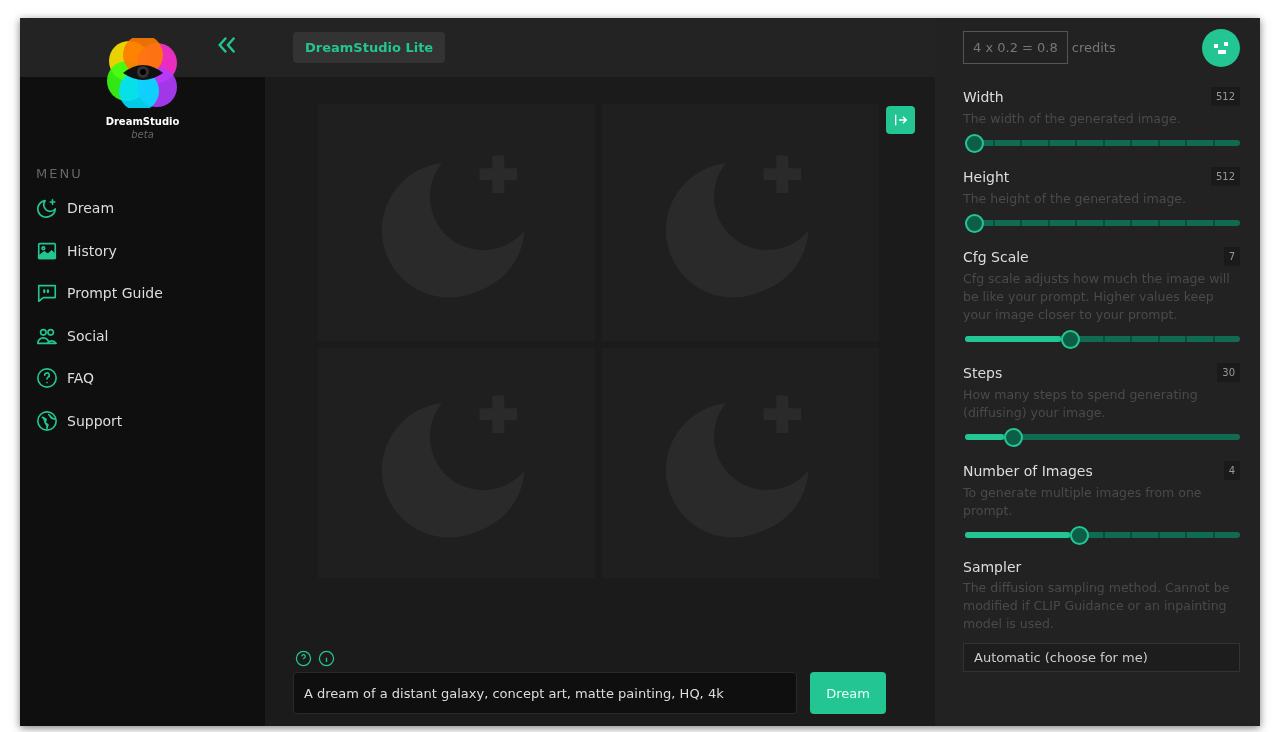 The width and height of the screenshot is (1280, 732). What do you see at coordinates (1101, 657) in the screenshot?
I see `sampler-dropdown: Automatic (choose for me)` at bounding box center [1101, 657].